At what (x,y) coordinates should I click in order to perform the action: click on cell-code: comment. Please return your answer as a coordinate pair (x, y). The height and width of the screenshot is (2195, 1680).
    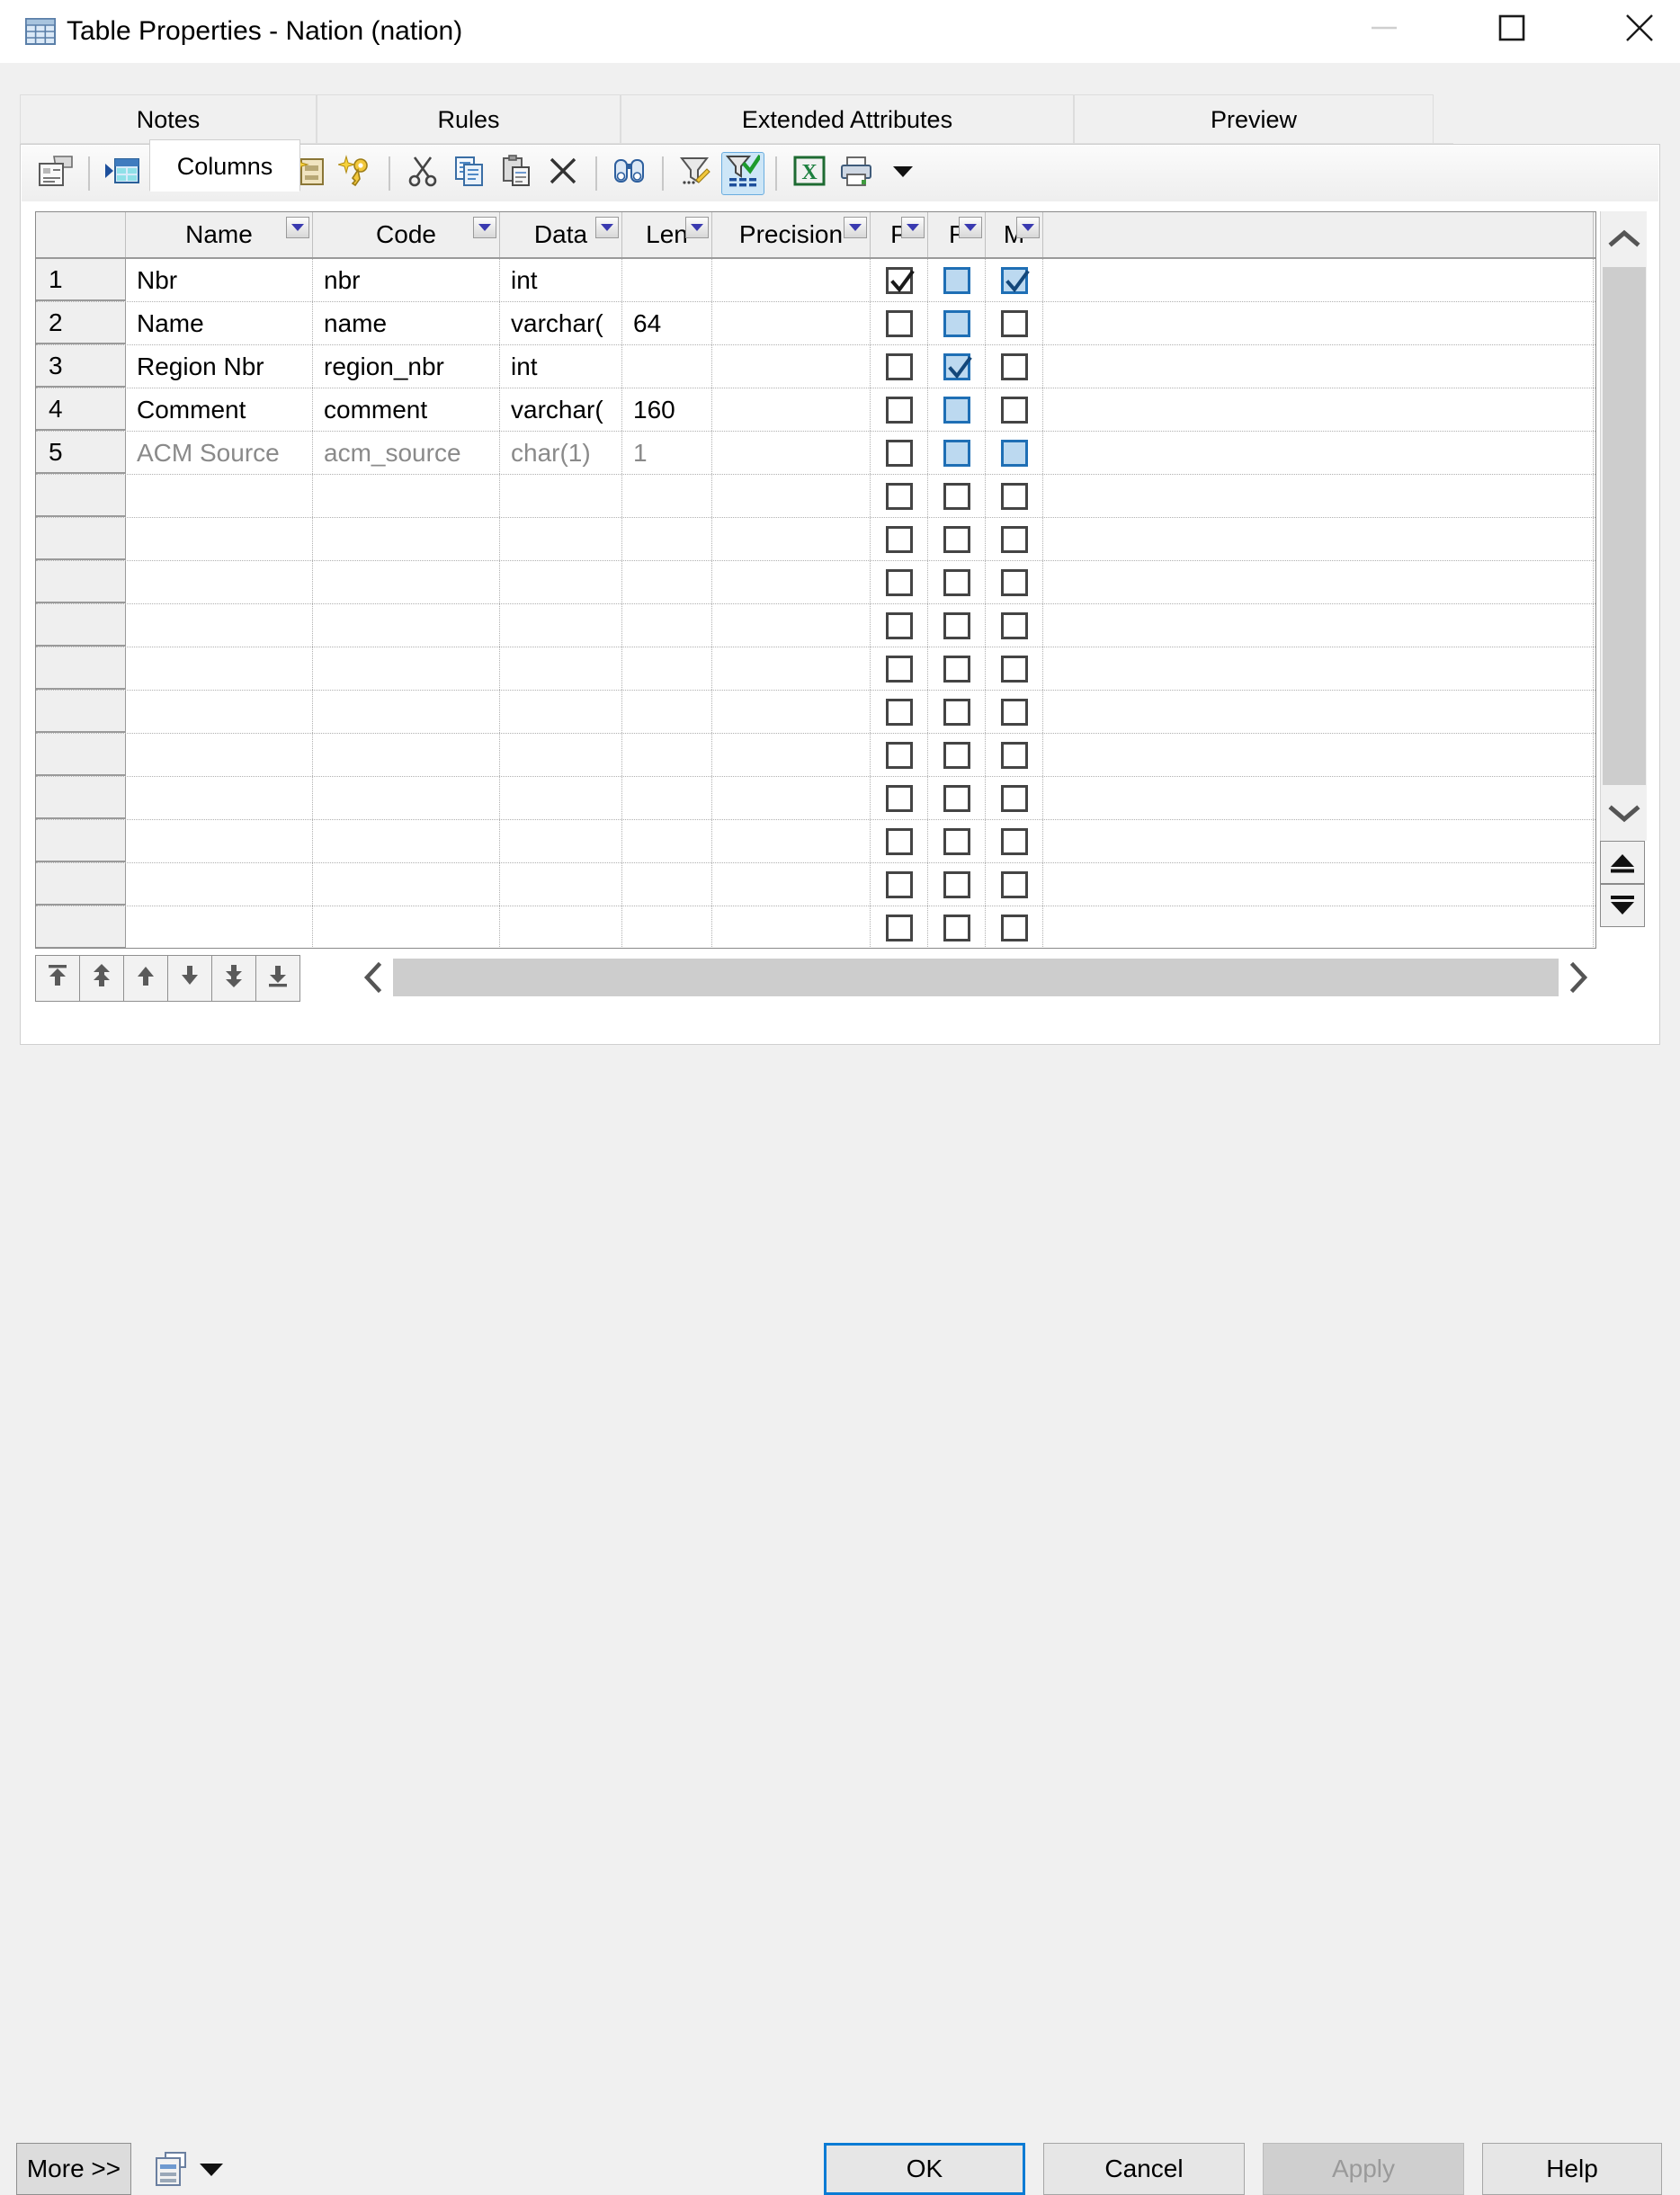
    Looking at the image, I should click on (407, 410).